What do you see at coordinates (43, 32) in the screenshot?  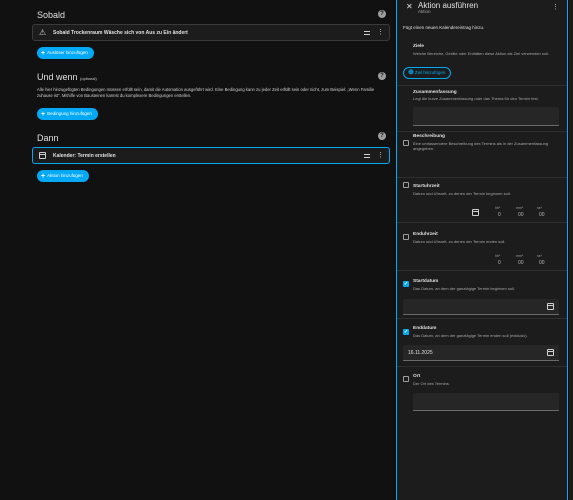 I see `alert-triangle-icon: ⚠` at bounding box center [43, 32].